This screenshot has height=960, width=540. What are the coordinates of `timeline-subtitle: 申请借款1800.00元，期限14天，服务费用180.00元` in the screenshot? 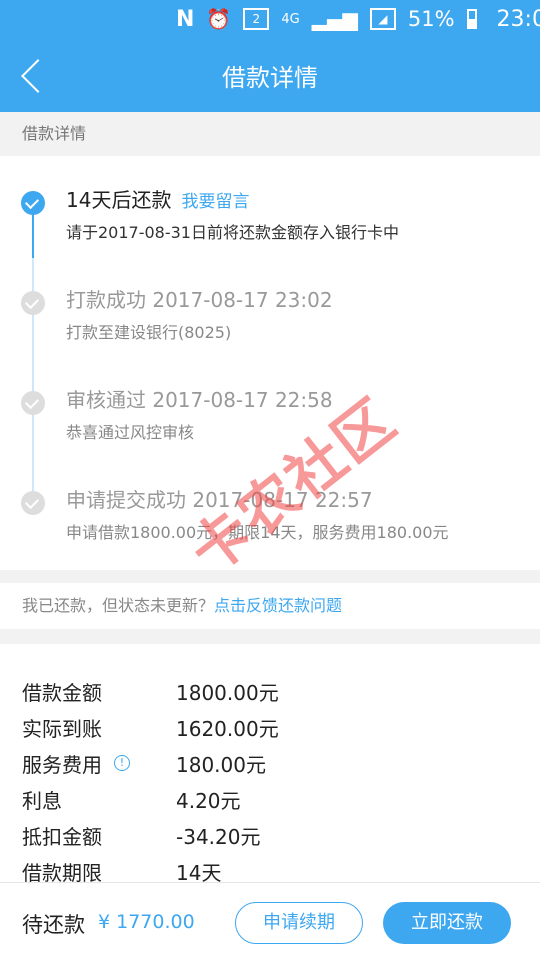 It's located at (257, 532).